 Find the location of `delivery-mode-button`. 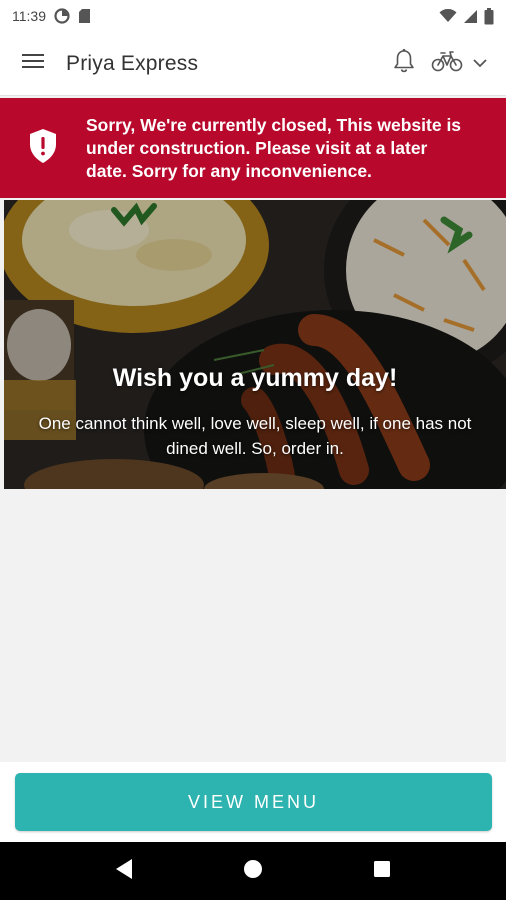

delivery-mode-button is located at coordinates (459, 64).